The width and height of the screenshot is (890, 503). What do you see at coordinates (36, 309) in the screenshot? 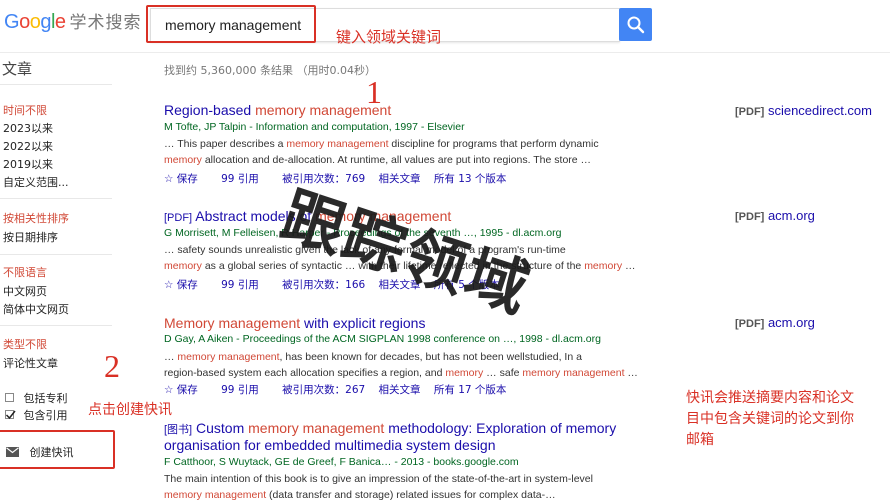
I see `filter-lang-simplified: 简体中文网页` at bounding box center [36, 309].